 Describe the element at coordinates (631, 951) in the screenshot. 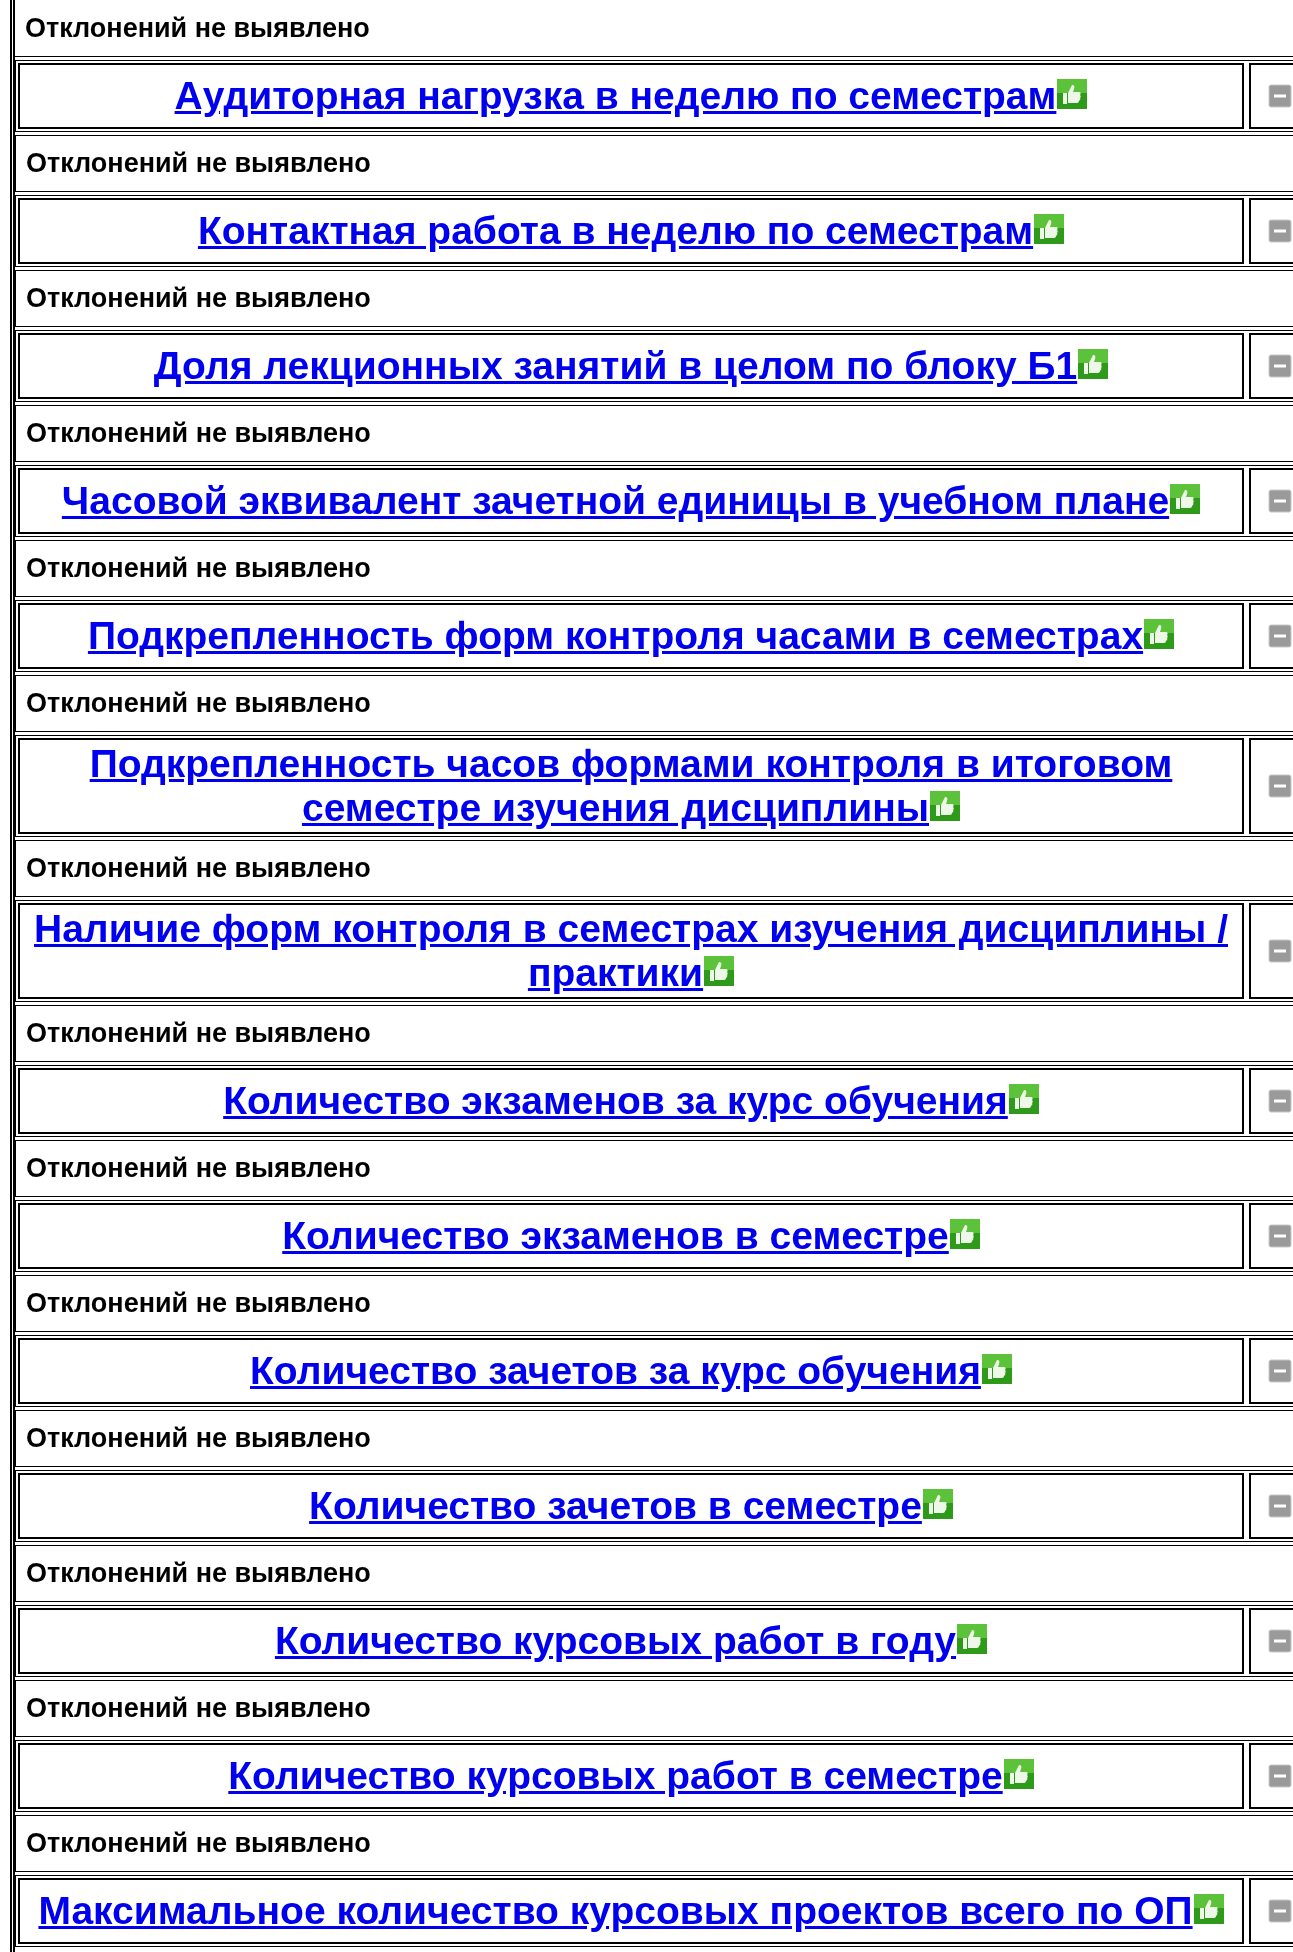

I see `criterion-link: Наличие форм контроля в семестрах изучения дисциплины / практики` at that location.